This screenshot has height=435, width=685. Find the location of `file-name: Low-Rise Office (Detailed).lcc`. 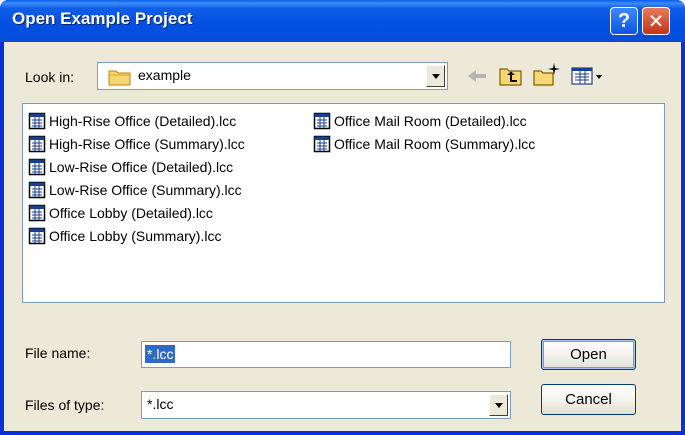

file-name: Low-Rise Office (Detailed).lcc is located at coordinates (141, 166).